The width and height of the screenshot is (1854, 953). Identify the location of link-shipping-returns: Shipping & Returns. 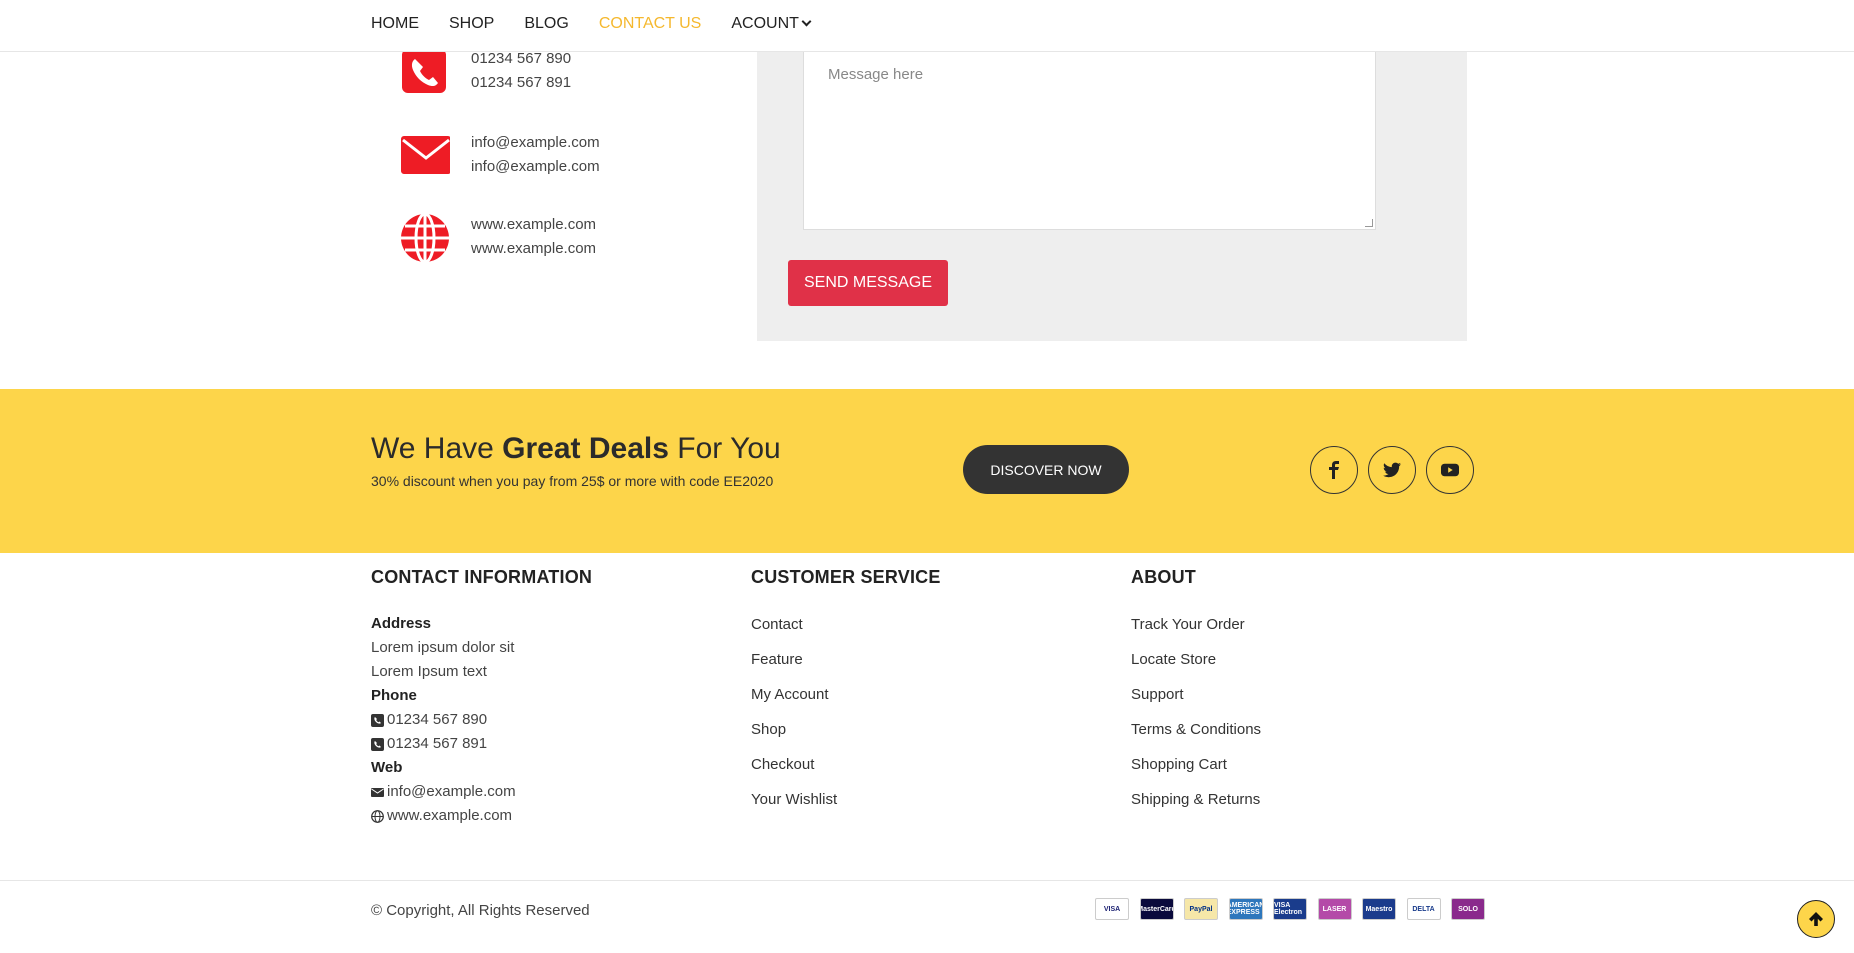
(1196, 807).